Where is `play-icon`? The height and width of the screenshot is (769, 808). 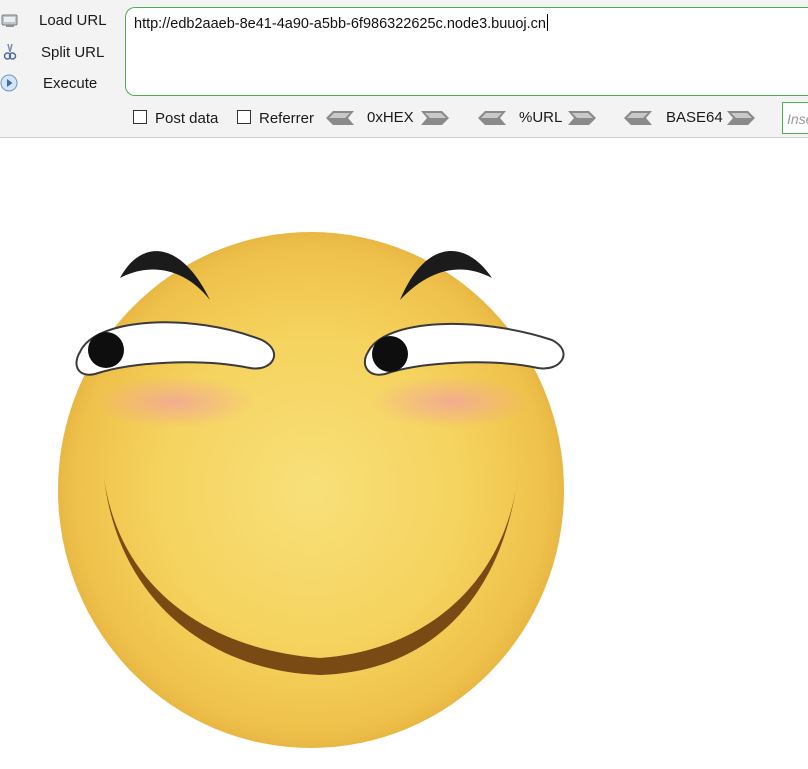
play-icon is located at coordinates (9, 83).